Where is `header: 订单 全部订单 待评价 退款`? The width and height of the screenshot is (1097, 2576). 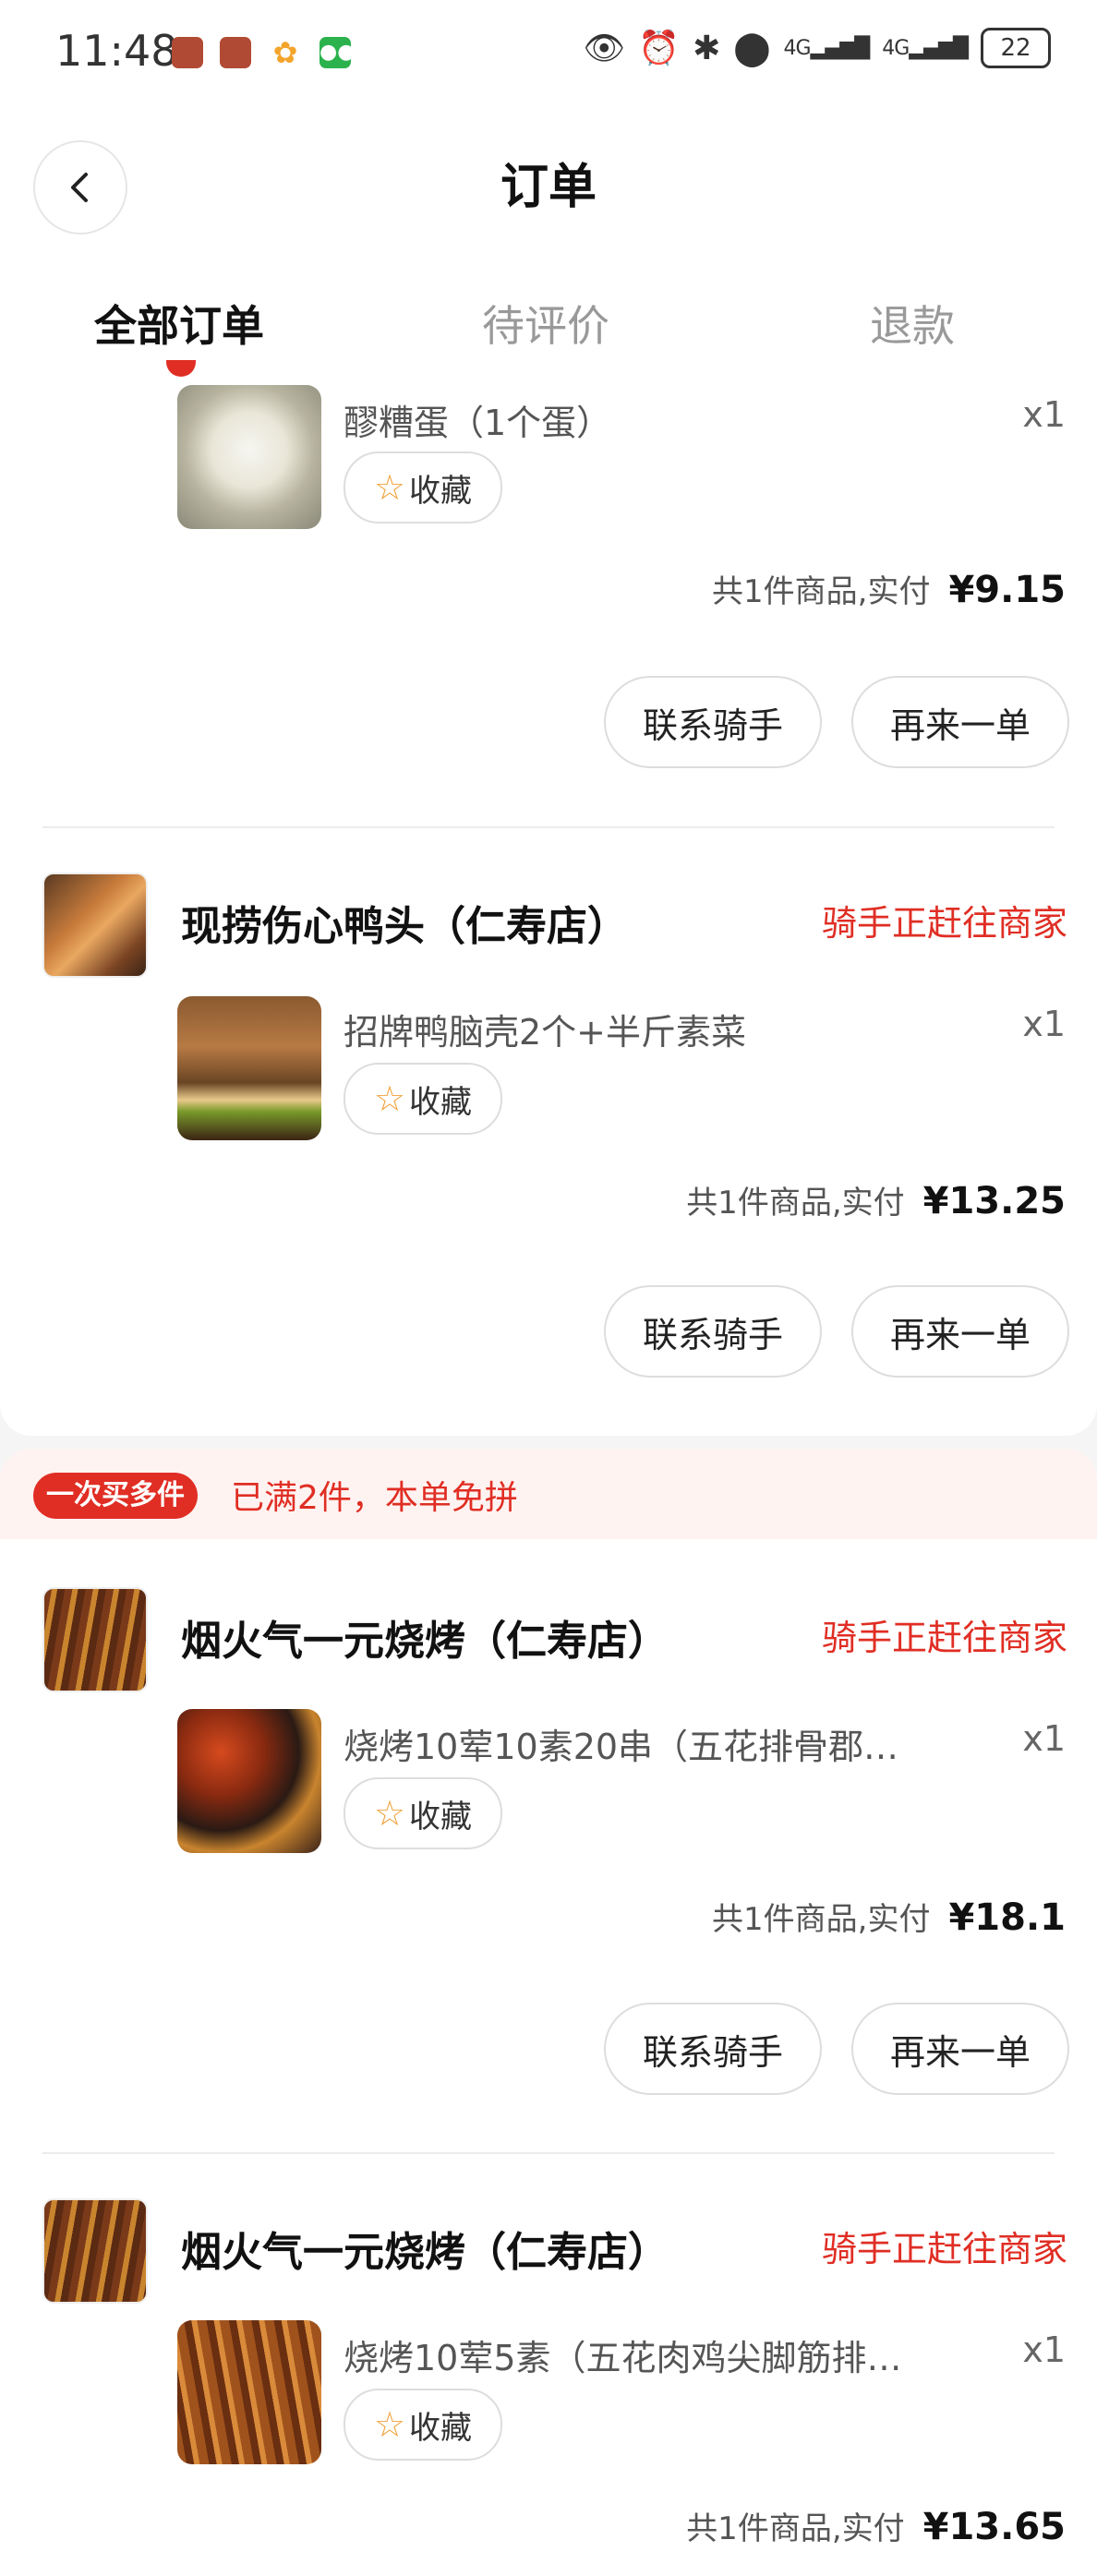
header: 订单 全部订单 待评价 退款 is located at coordinates (548, 244).